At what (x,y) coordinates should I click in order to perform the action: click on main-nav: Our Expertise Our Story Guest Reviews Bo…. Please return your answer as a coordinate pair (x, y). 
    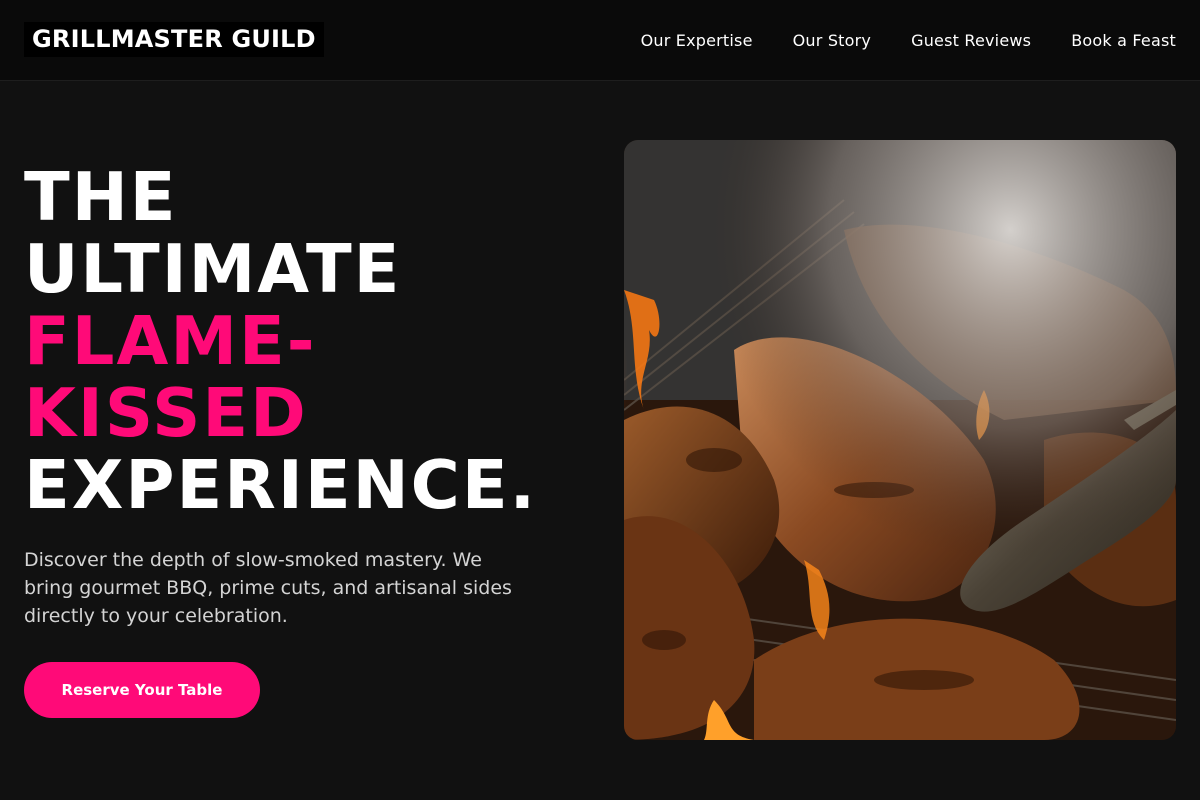
    Looking at the image, I should click on (908, 40).